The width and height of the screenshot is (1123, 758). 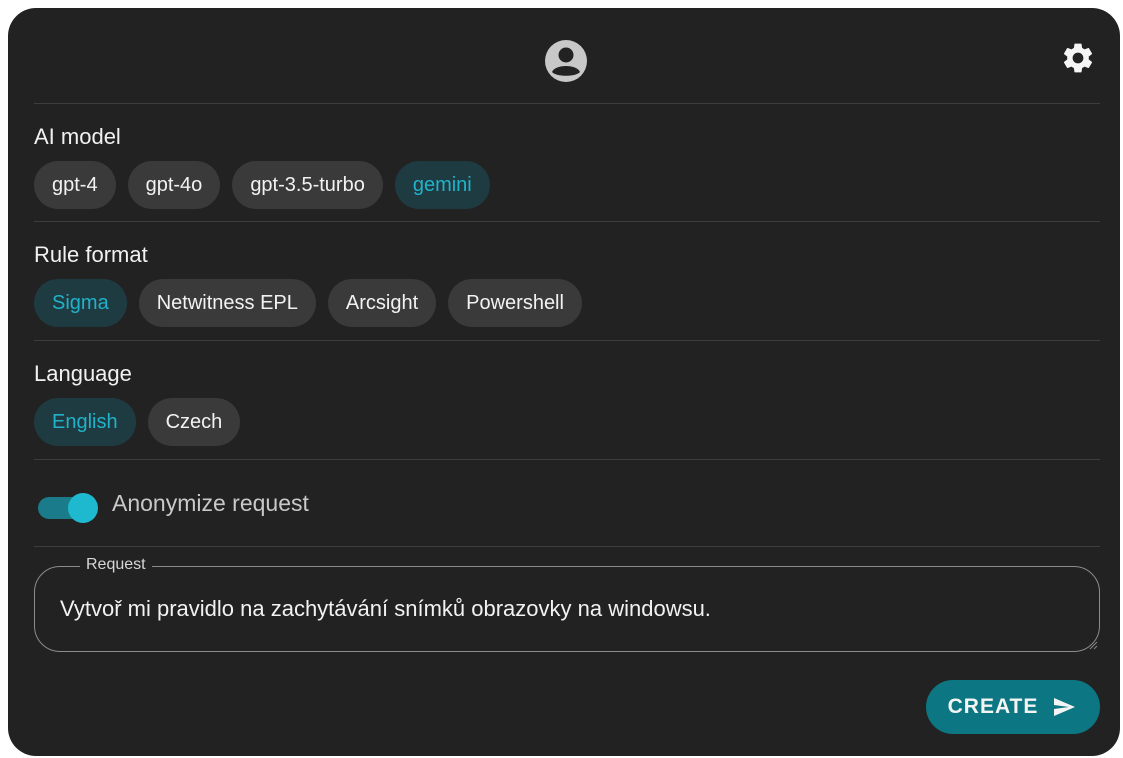 What do you see at coordinates (83, 508) in the screenshot?
I see `toggle-thumb` at bounding box center [83, 508].